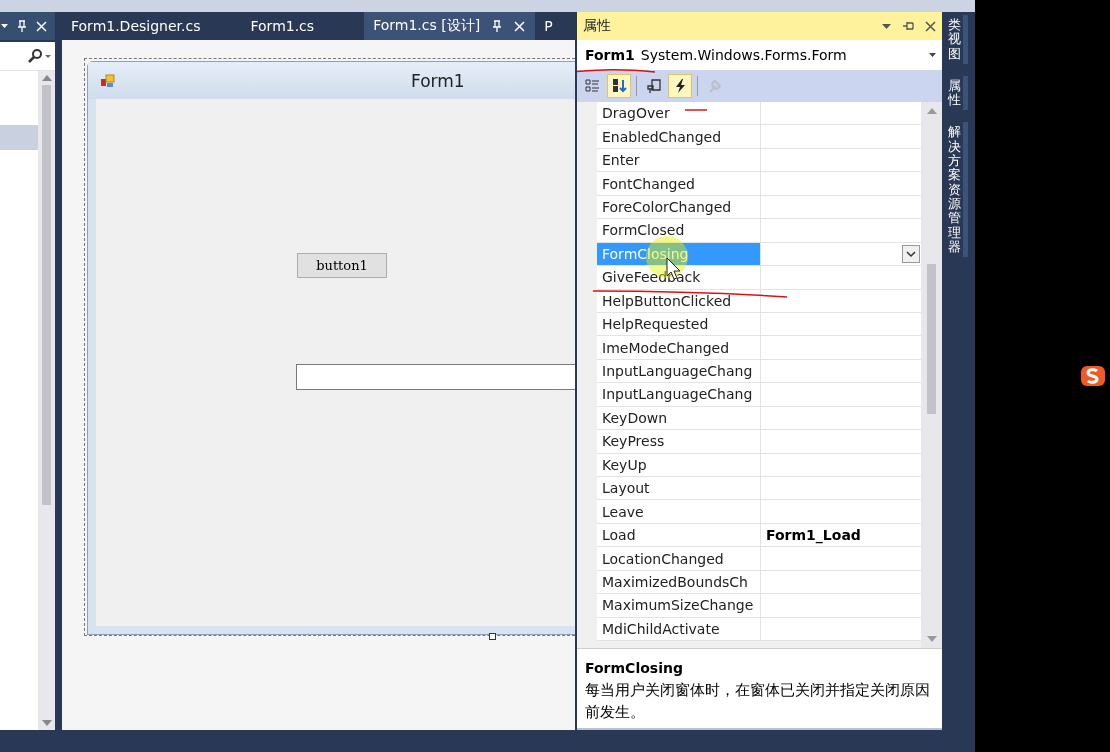  Describe the element at coordinates (438, 80) in the screenshot. I see `form-title: Form1` at that location.